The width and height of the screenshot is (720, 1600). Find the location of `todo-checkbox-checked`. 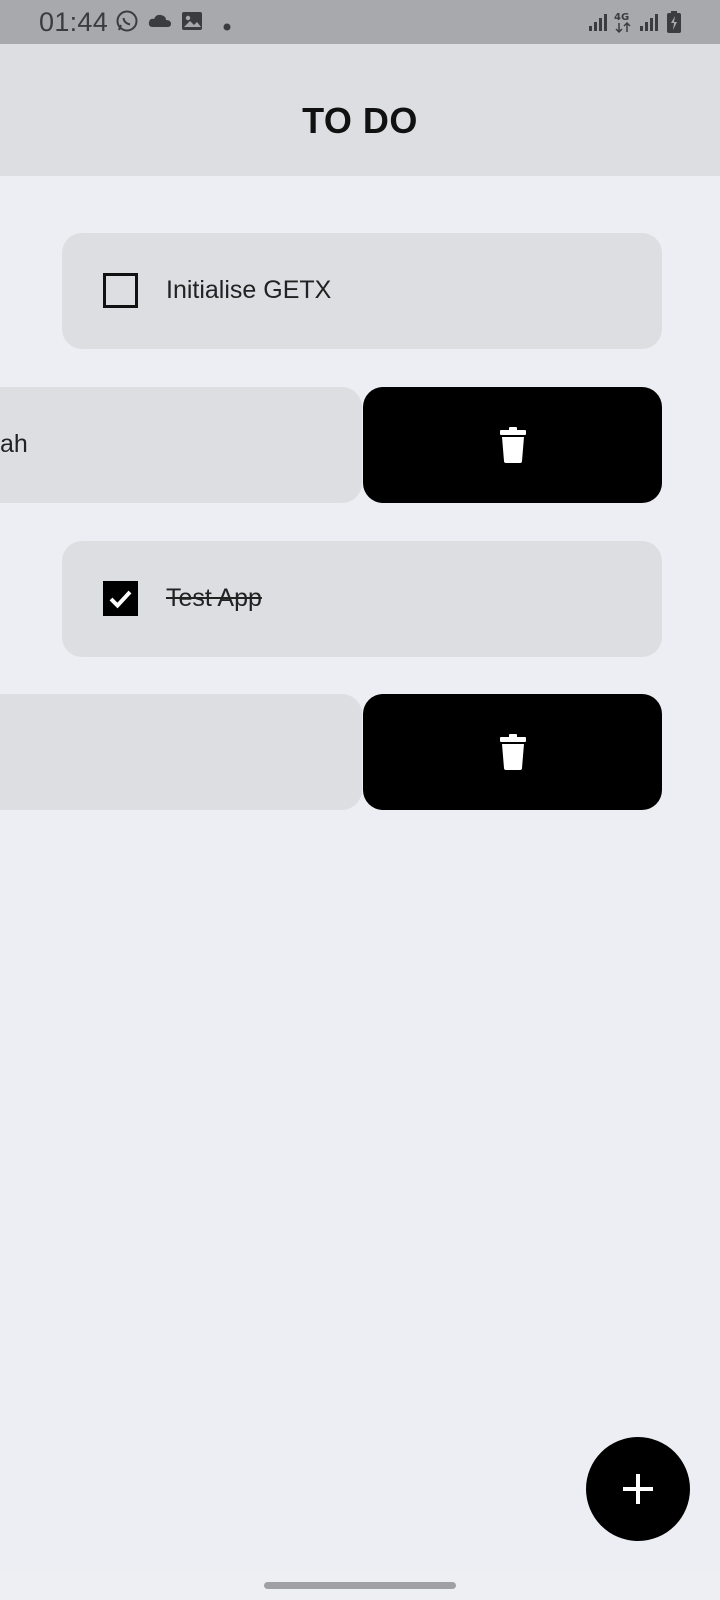

todo-checkbox-checked is located at coordinates (120, 598).